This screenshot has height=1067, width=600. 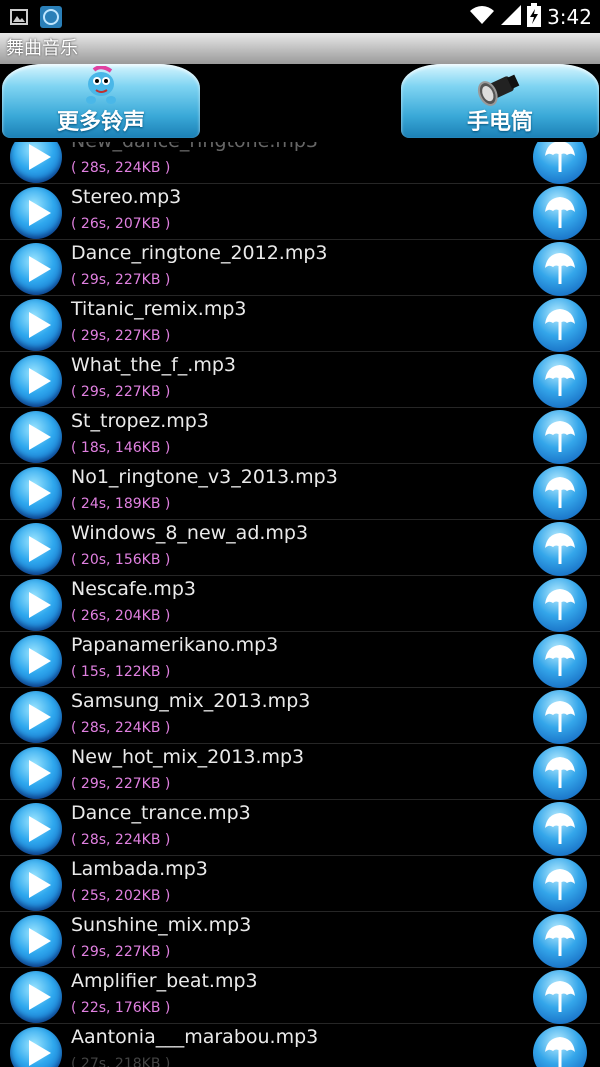 What do you see at coordinates (300, 492) in the screenshot?
I see `list-item: No1_ringtone_v3_2013.mp3 ( 24s, 189KB )` at bounding box center [300, 492].